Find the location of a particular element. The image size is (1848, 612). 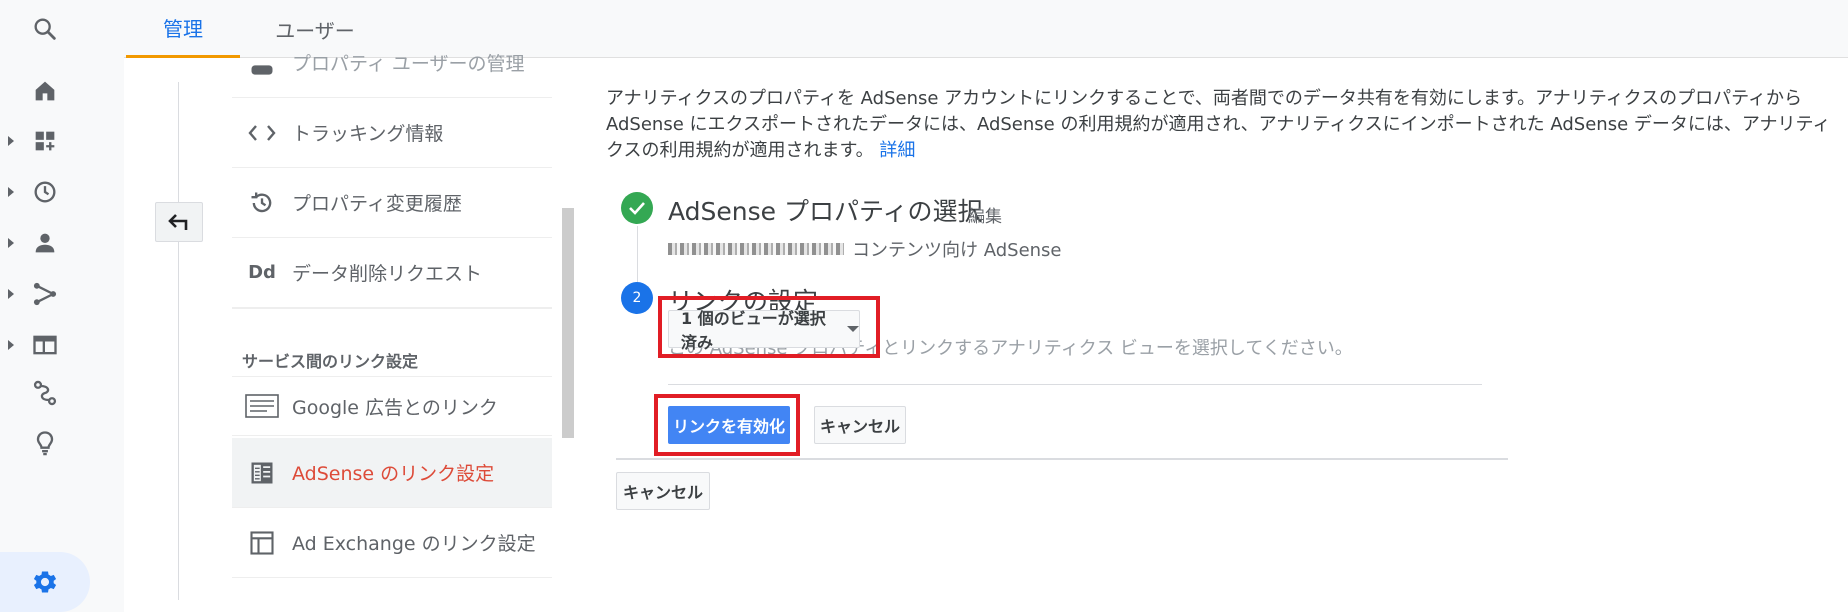

left-nav-rail is located at coordinates (62, 306).